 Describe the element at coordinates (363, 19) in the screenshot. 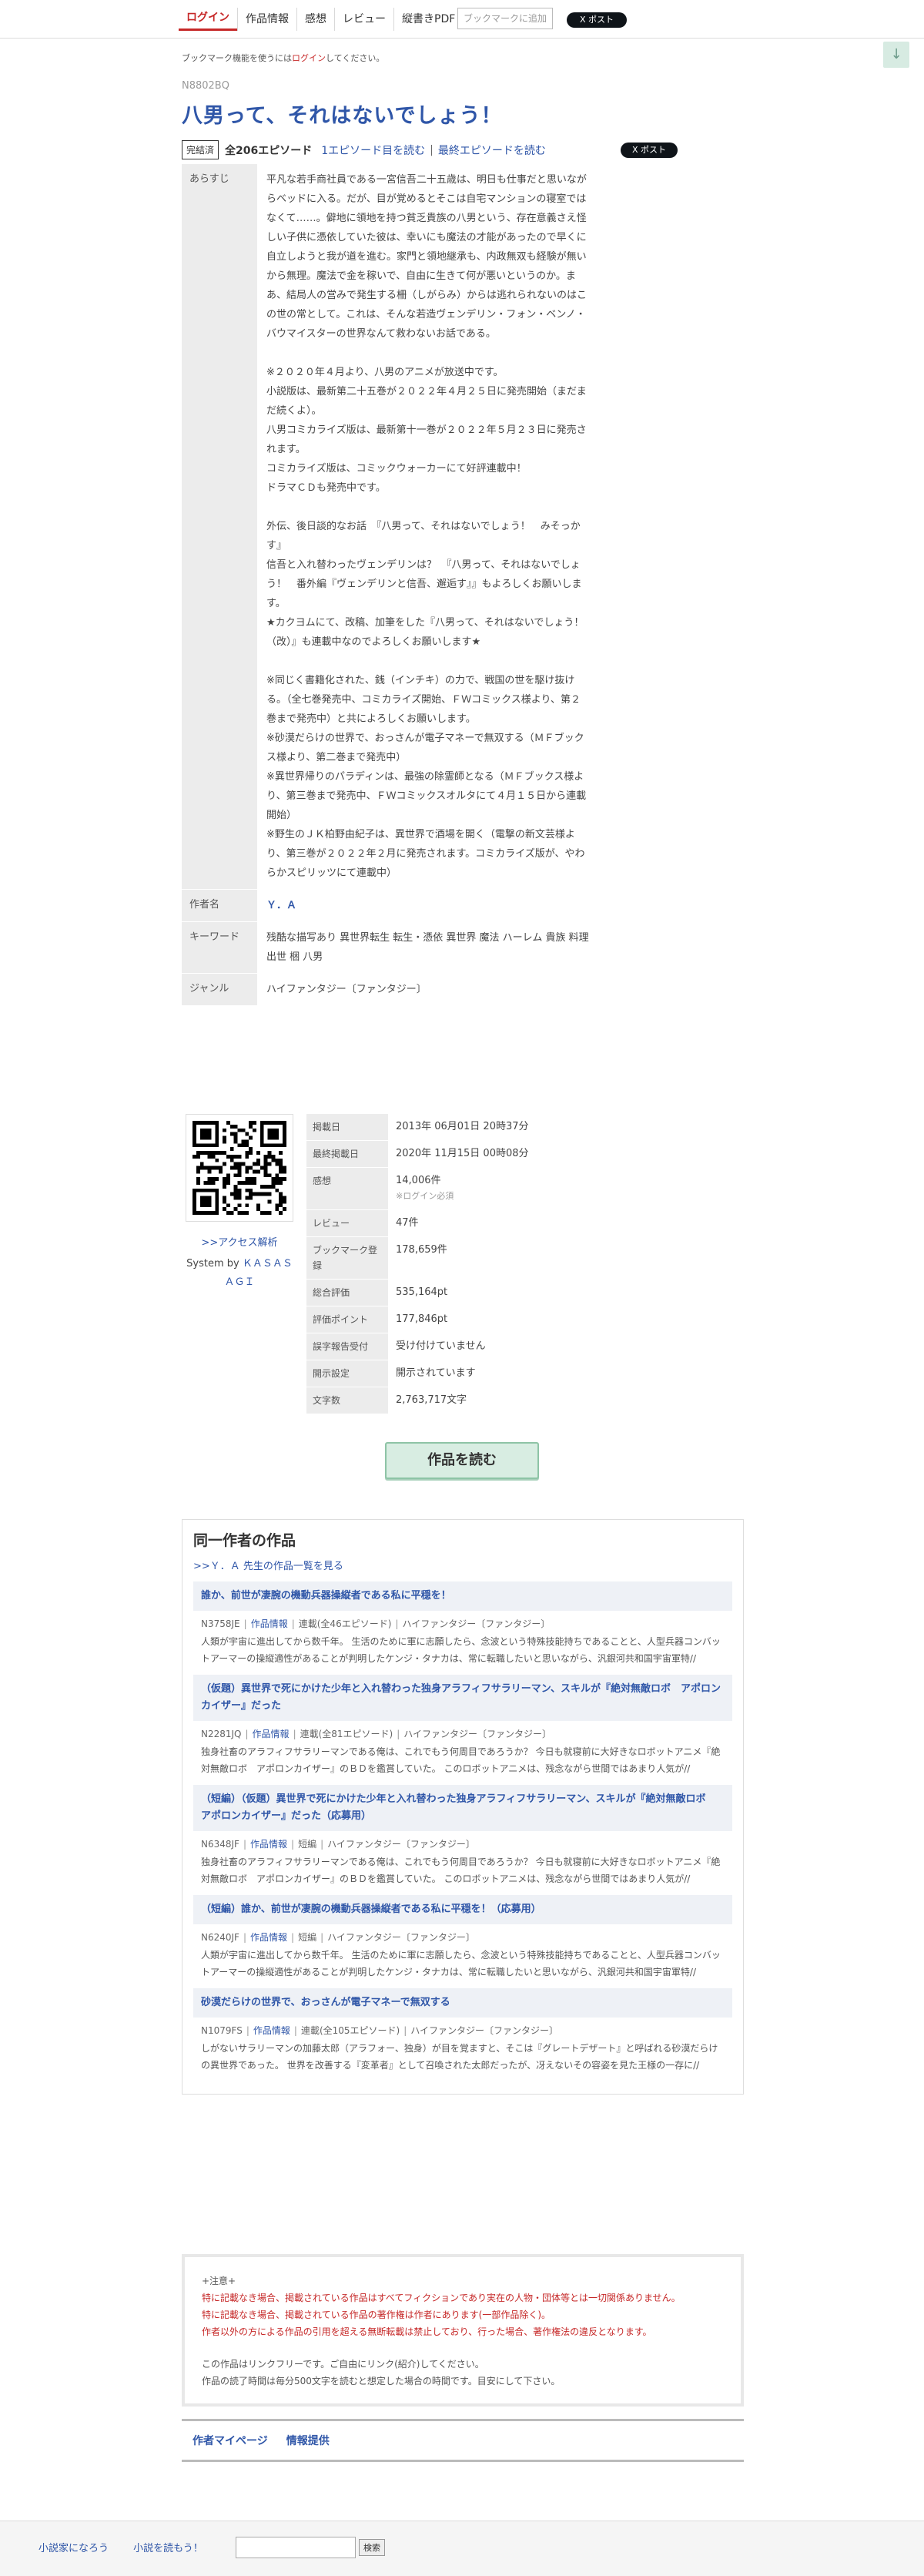

I see `nav-review-link: レビュー` at that location.